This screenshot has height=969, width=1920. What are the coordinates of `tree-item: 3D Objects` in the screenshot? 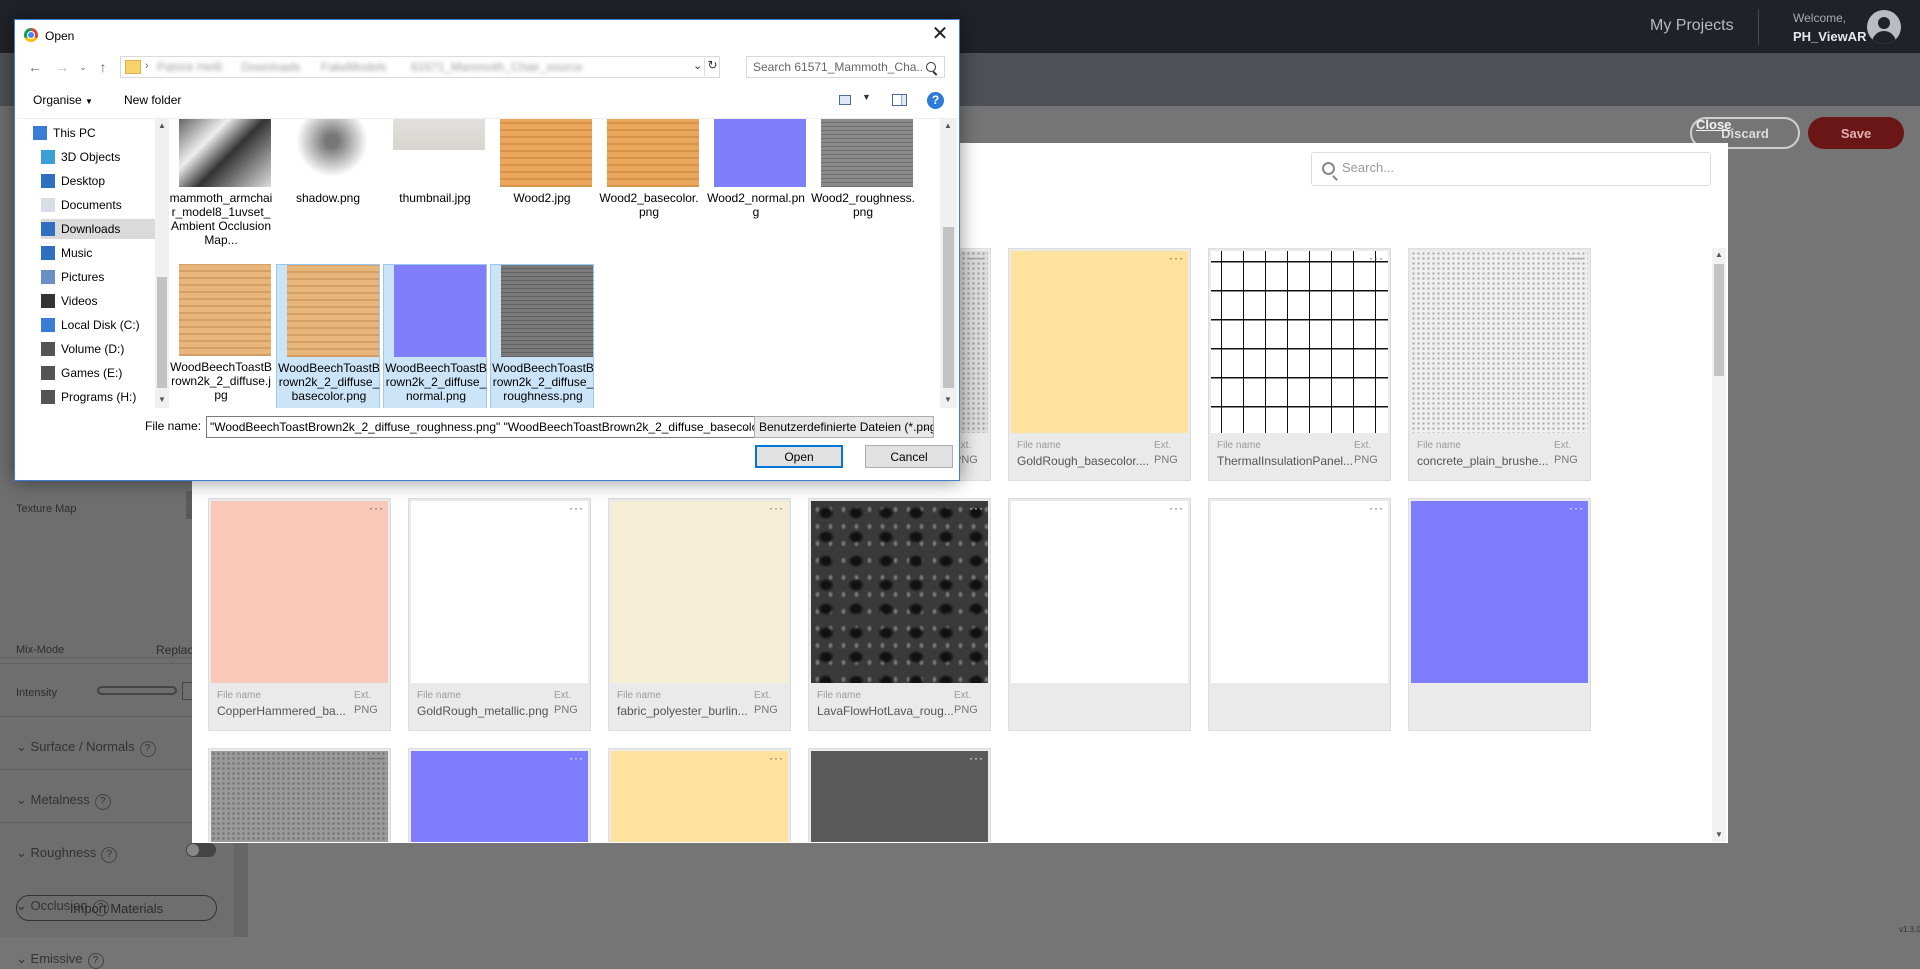 It's located at (98, 157).